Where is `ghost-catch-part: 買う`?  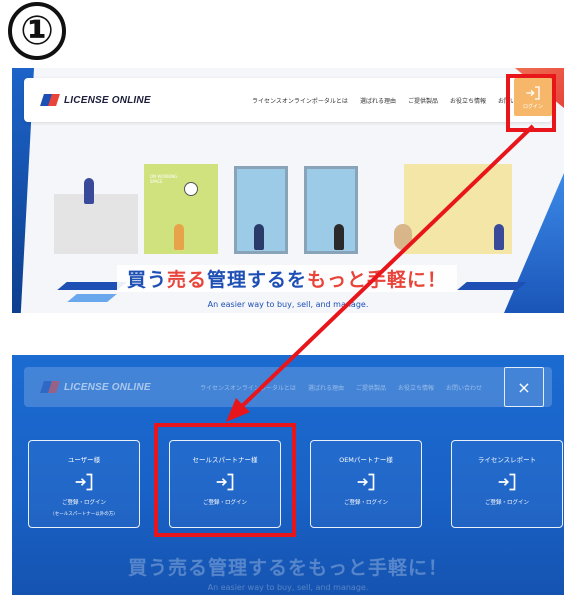
ghost-catch-part: 買う is located at coordinates (147, 568).